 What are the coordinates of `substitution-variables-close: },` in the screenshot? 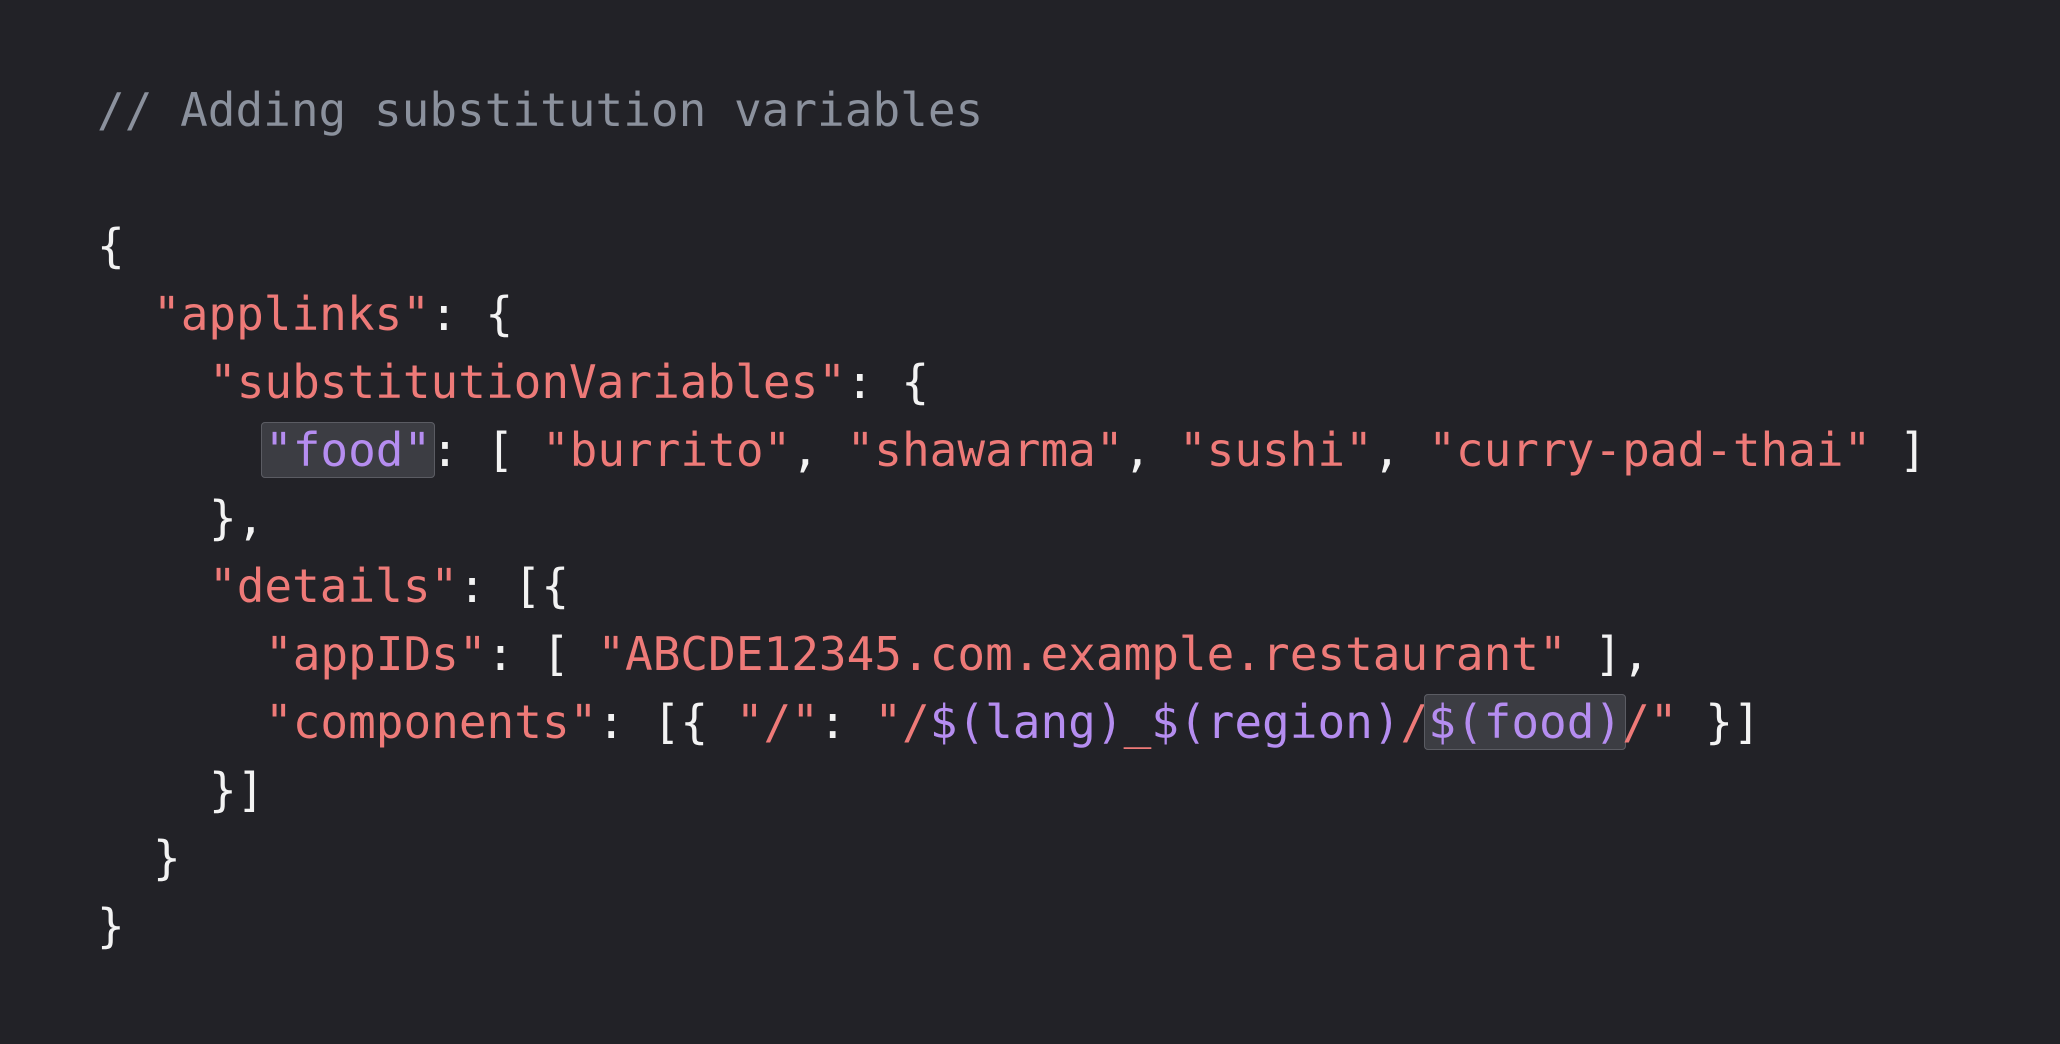 It's located at (237, 518).